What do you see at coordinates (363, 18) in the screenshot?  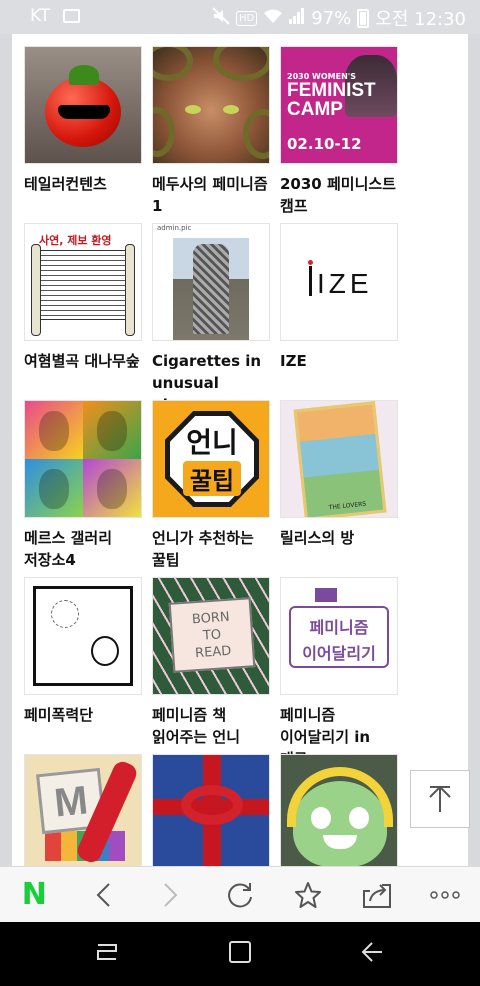 I see `battery-icon` at bounding box center [363, 18].